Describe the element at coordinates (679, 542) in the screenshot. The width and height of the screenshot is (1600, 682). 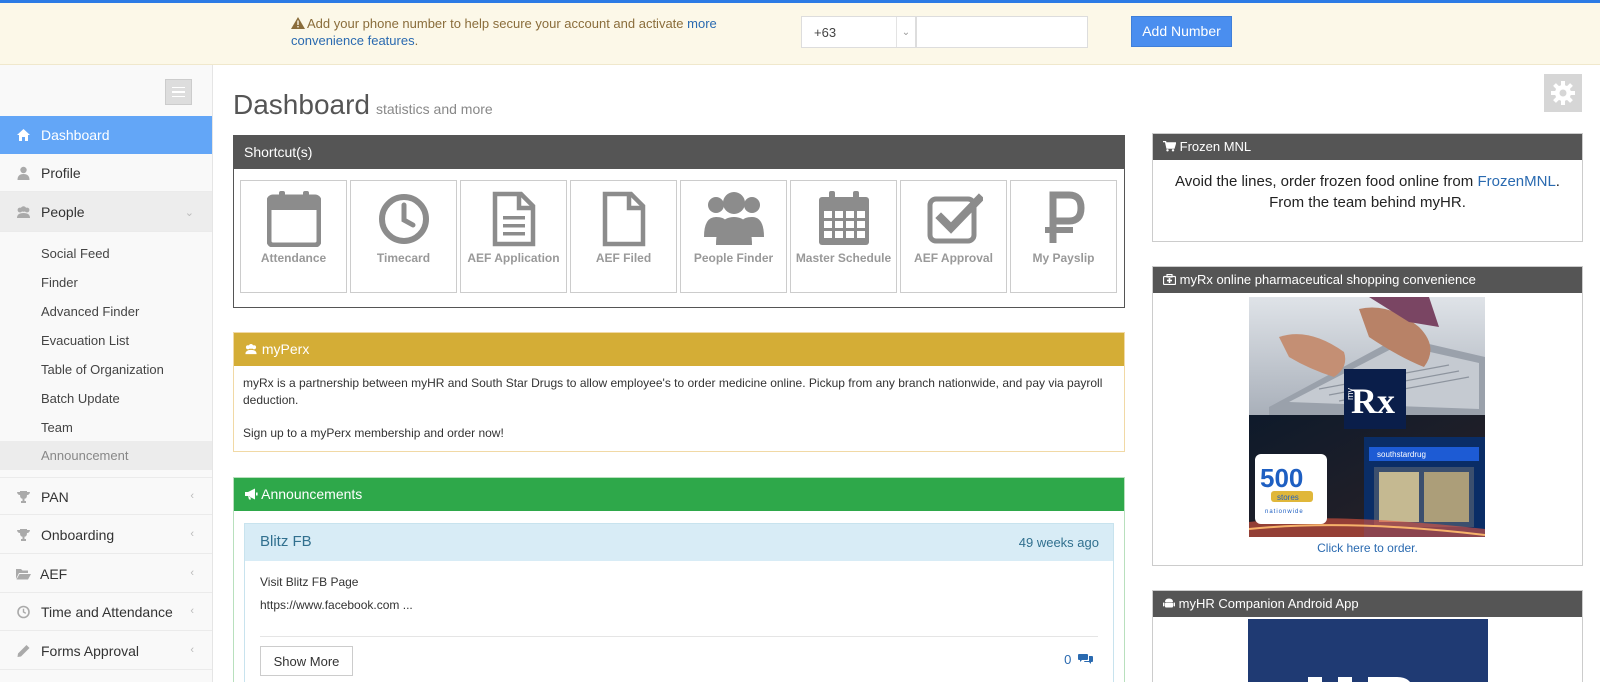
I see `post-header: Blitz FB 49 weeks ago` at that location.